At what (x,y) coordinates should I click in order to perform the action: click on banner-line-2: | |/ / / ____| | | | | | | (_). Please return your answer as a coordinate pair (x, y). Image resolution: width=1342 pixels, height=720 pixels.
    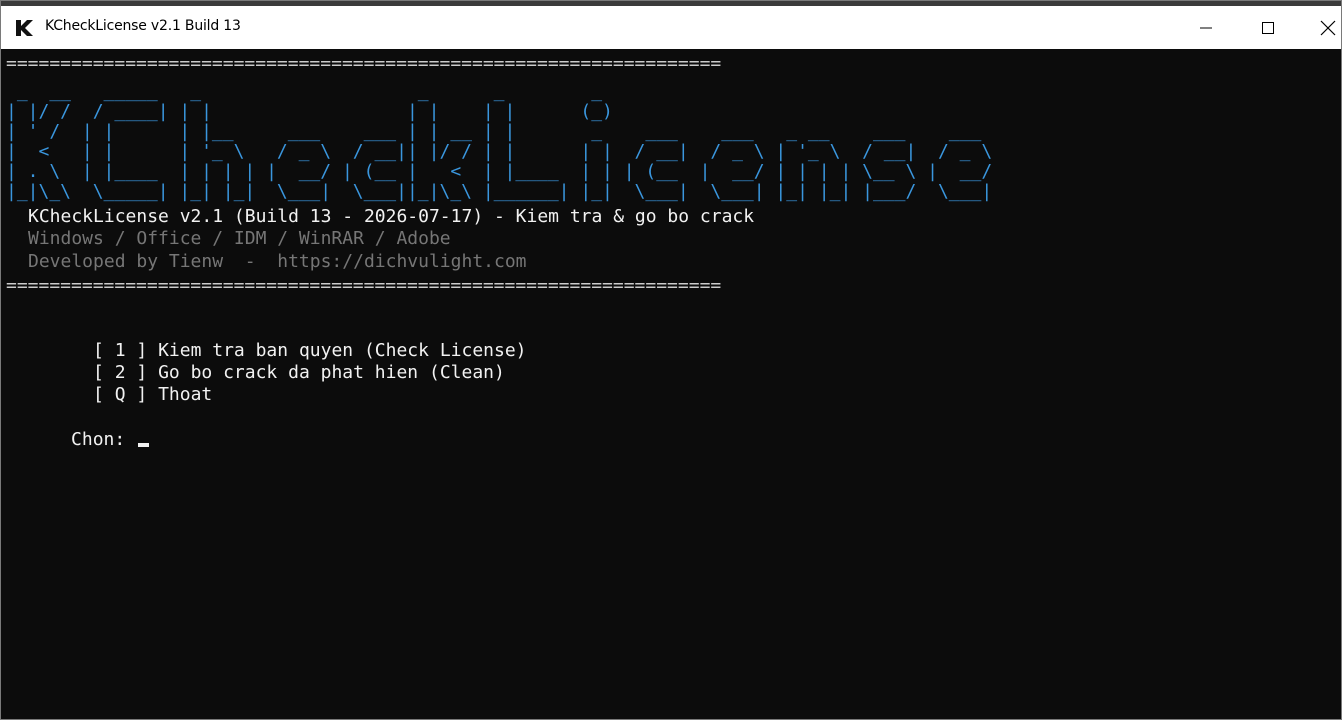
    Looking at the image, I should click on (309, 111).